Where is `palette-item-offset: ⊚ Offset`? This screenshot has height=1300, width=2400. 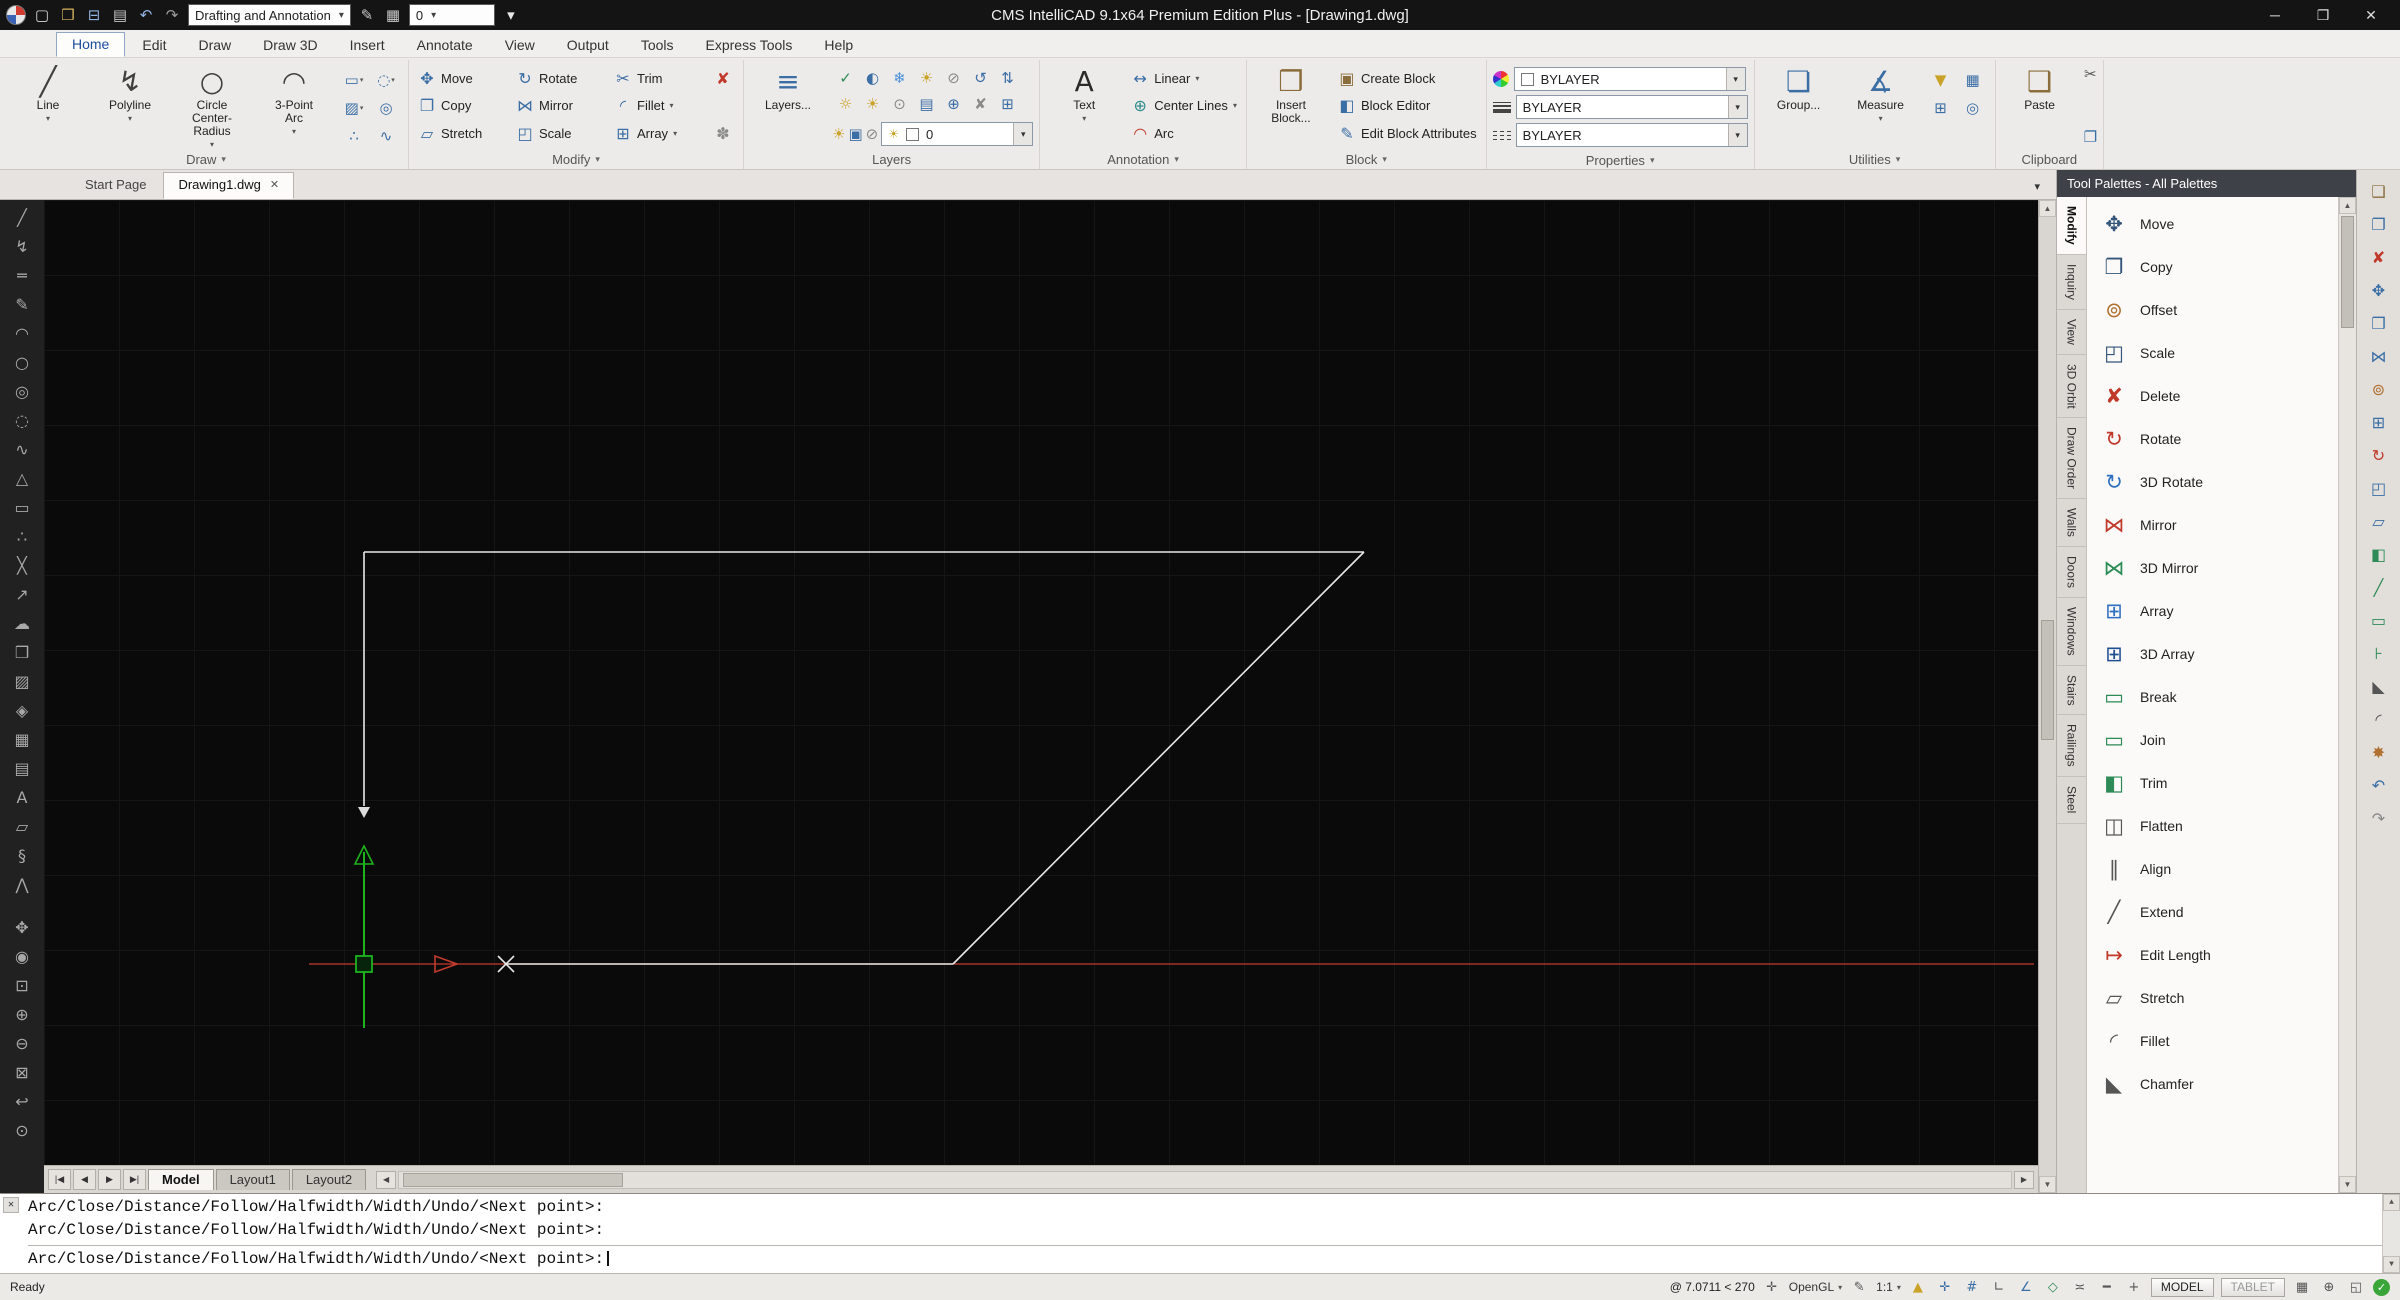
palette-item-offset: ⊚ Offset is located at coordinates (2212, 309).